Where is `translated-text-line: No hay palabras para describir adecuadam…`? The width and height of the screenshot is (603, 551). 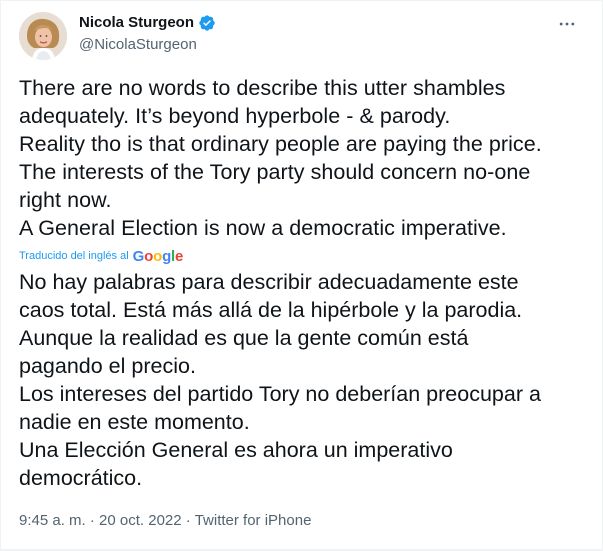 translated-text-line: No hay palabras para describir adecuadam… is located at coordinates (269, 282).